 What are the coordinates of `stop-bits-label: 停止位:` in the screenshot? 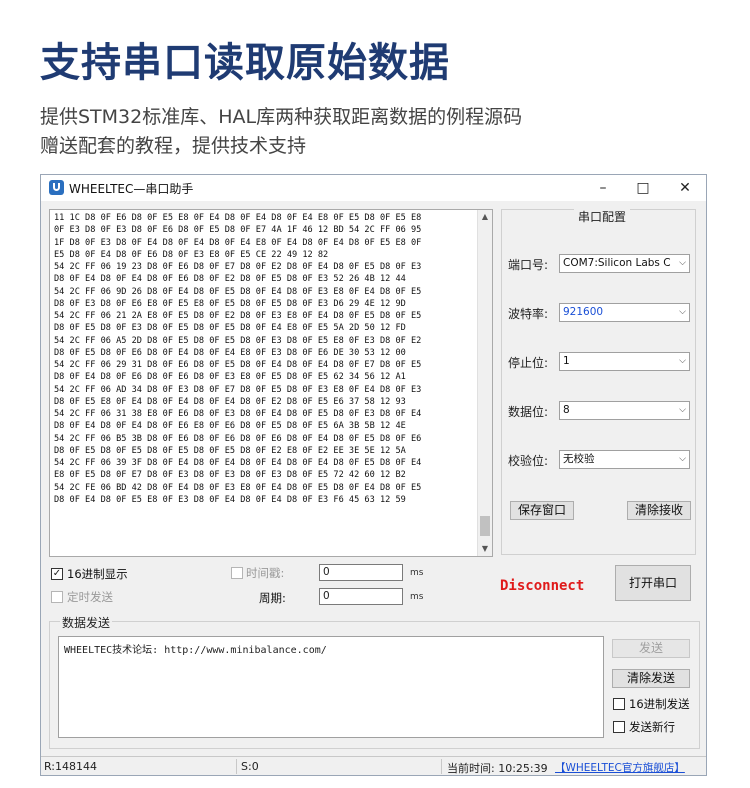 It's located at (528, 363).